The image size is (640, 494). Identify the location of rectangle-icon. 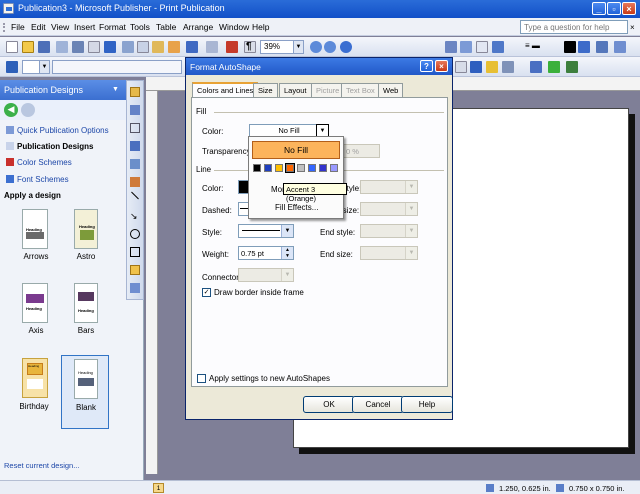
(135, 252).